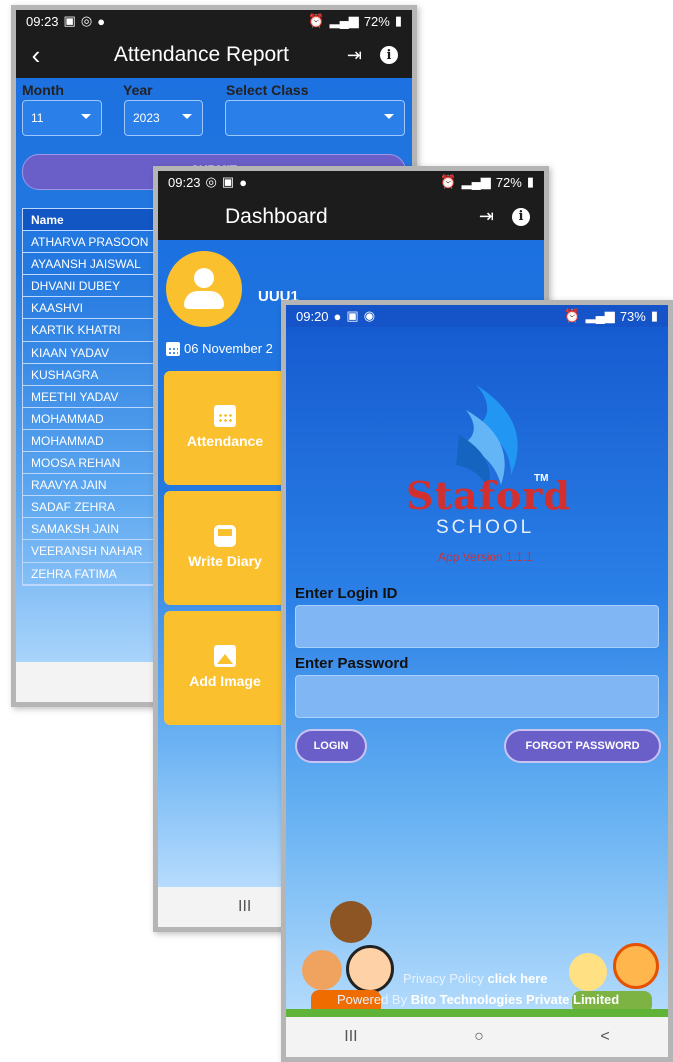  What do you see at coordinates (352, 663) in the screenshot?
I see `password-label: Enter Password` at bounding box center [352, 663].